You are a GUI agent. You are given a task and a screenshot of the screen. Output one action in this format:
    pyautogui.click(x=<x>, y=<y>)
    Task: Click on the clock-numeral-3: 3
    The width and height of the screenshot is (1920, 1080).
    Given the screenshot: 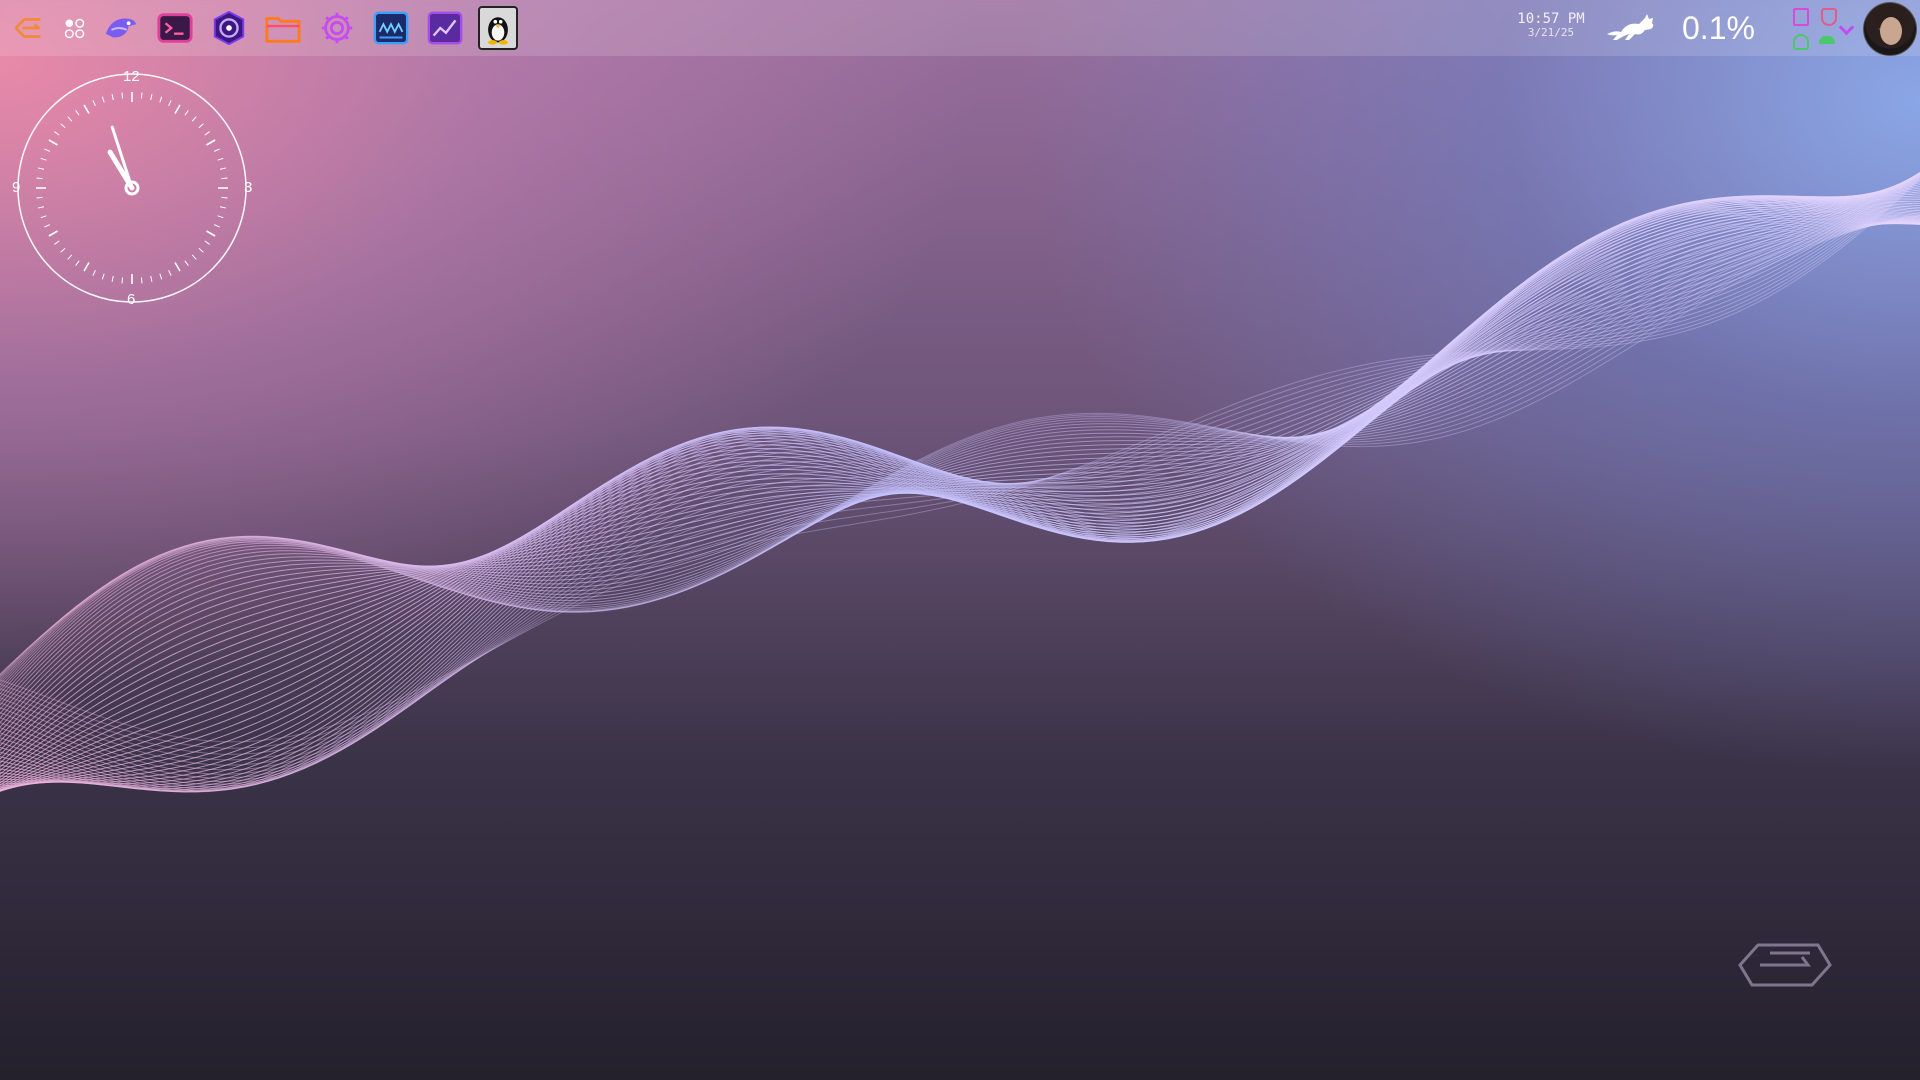 What is the action you would take?
    pyautogui.click(x=248, y=187)
    